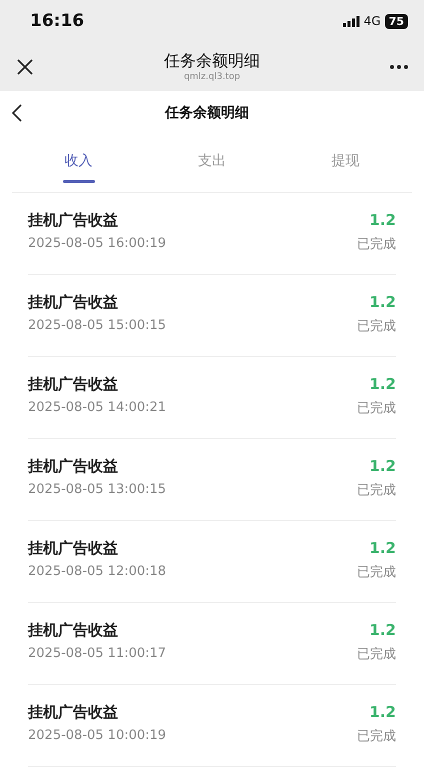 This screenshot has height=777, width=424. Describe the element at coordinates (98, 407) in the screenshot. I see `record-time: 2025-08-05 14:00:21` at that location.